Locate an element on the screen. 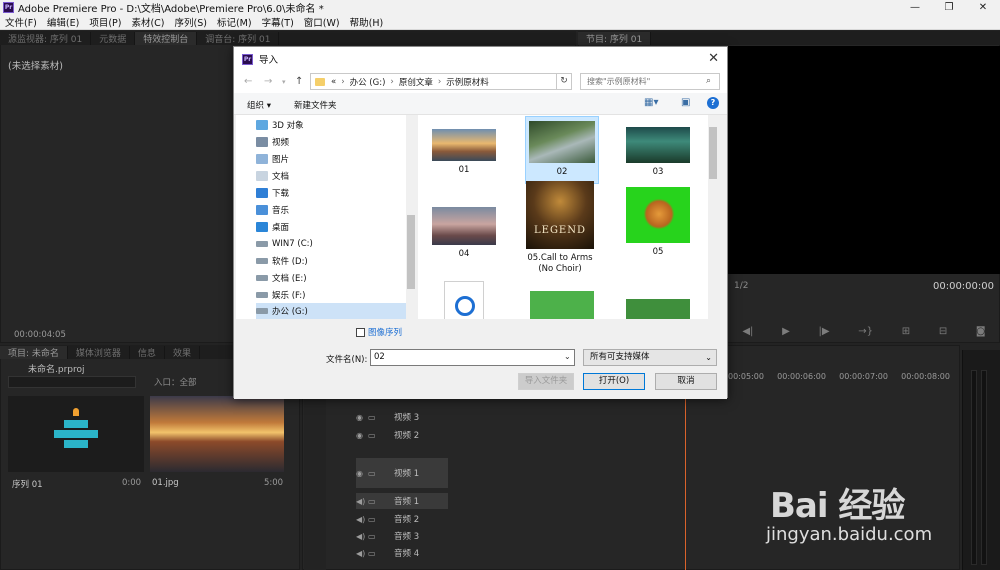 The height and width of the screenshot is (570, 1000). menu-marker: 标记(M) is located at coordinates (234, 22).